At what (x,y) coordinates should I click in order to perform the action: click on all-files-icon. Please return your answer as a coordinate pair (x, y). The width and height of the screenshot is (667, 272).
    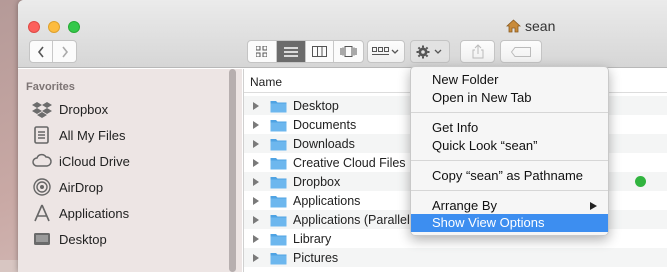
    Looking at the image, I should click on (41, 135).